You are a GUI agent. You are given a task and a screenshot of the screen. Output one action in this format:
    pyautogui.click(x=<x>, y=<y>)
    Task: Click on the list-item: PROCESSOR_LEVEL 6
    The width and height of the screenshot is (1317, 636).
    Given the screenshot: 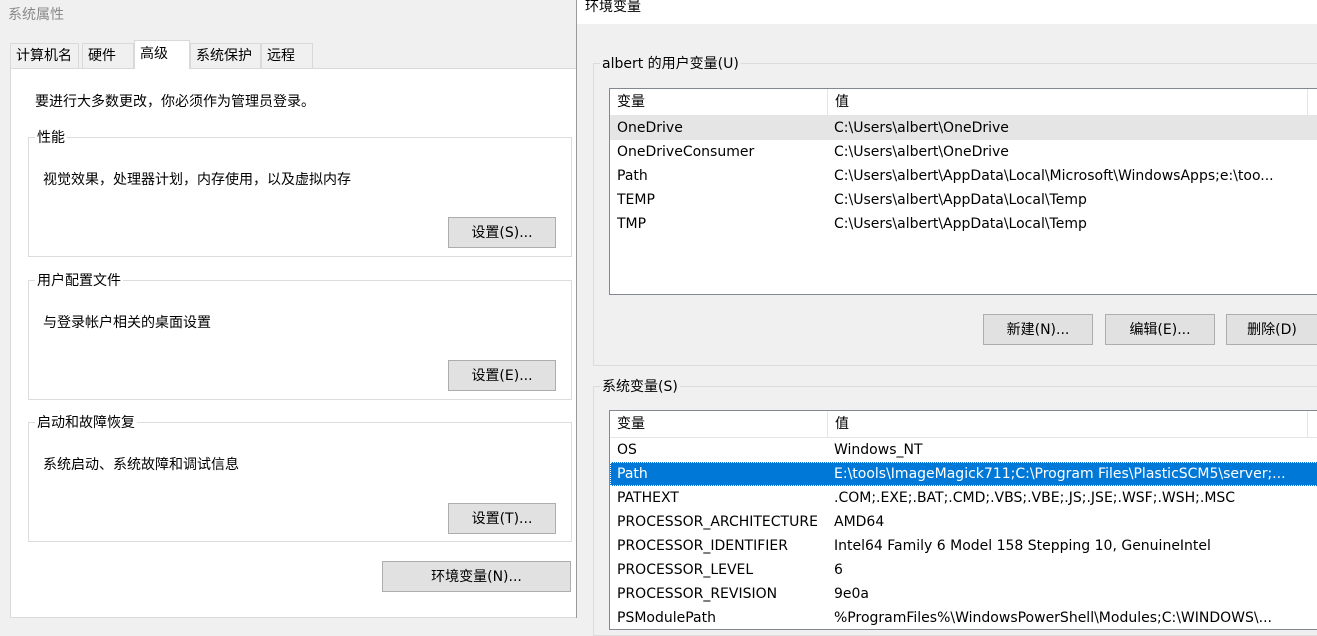 What is the action you would take?
    pyautogui.click(x=963, y=570)
    